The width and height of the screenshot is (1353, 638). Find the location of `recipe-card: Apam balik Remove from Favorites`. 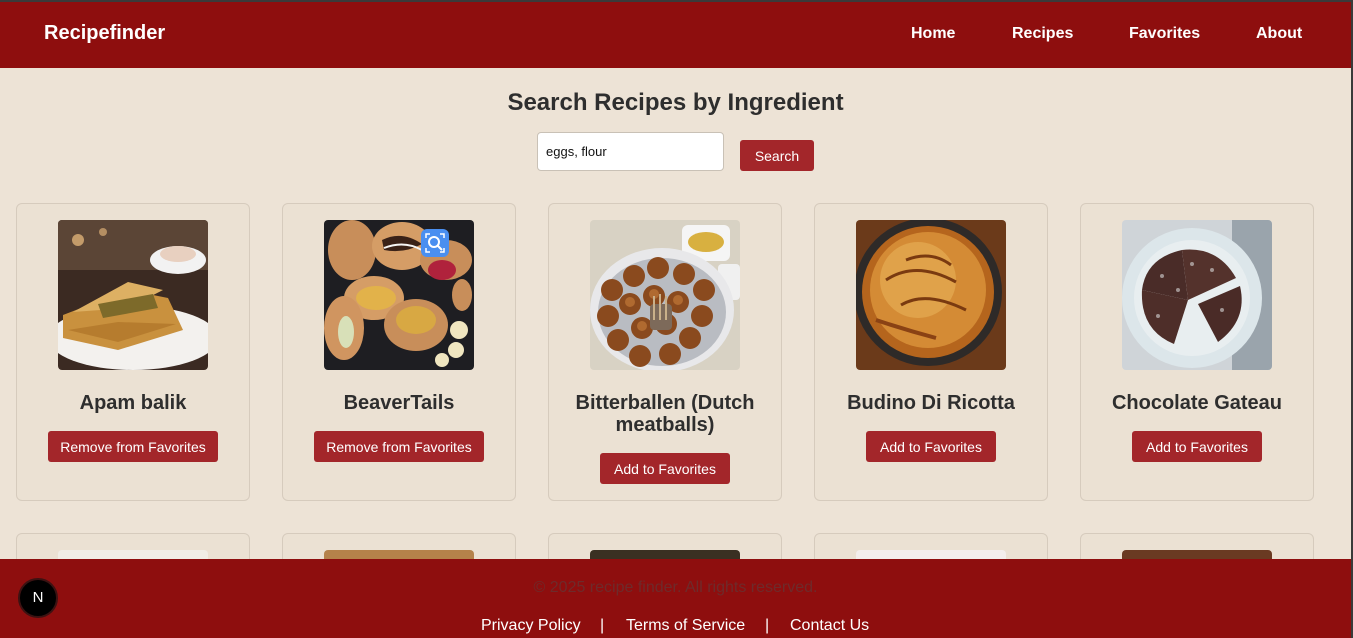

recipe-card: Apam balik Remove from Favorites is located at coordinates (133, 352).